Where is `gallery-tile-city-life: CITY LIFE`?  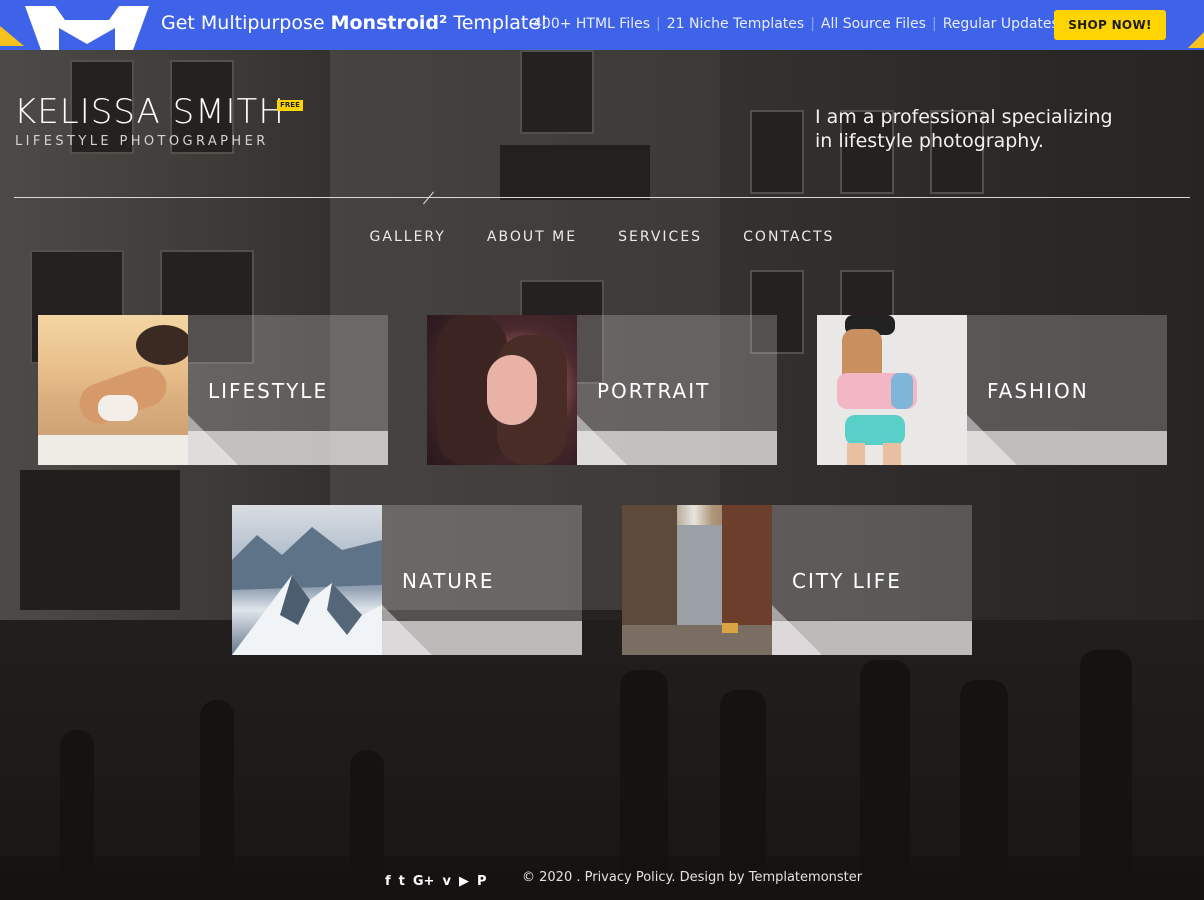 gallery-tile-city-life: CITY LIFE is located at coordinates (797, 580).